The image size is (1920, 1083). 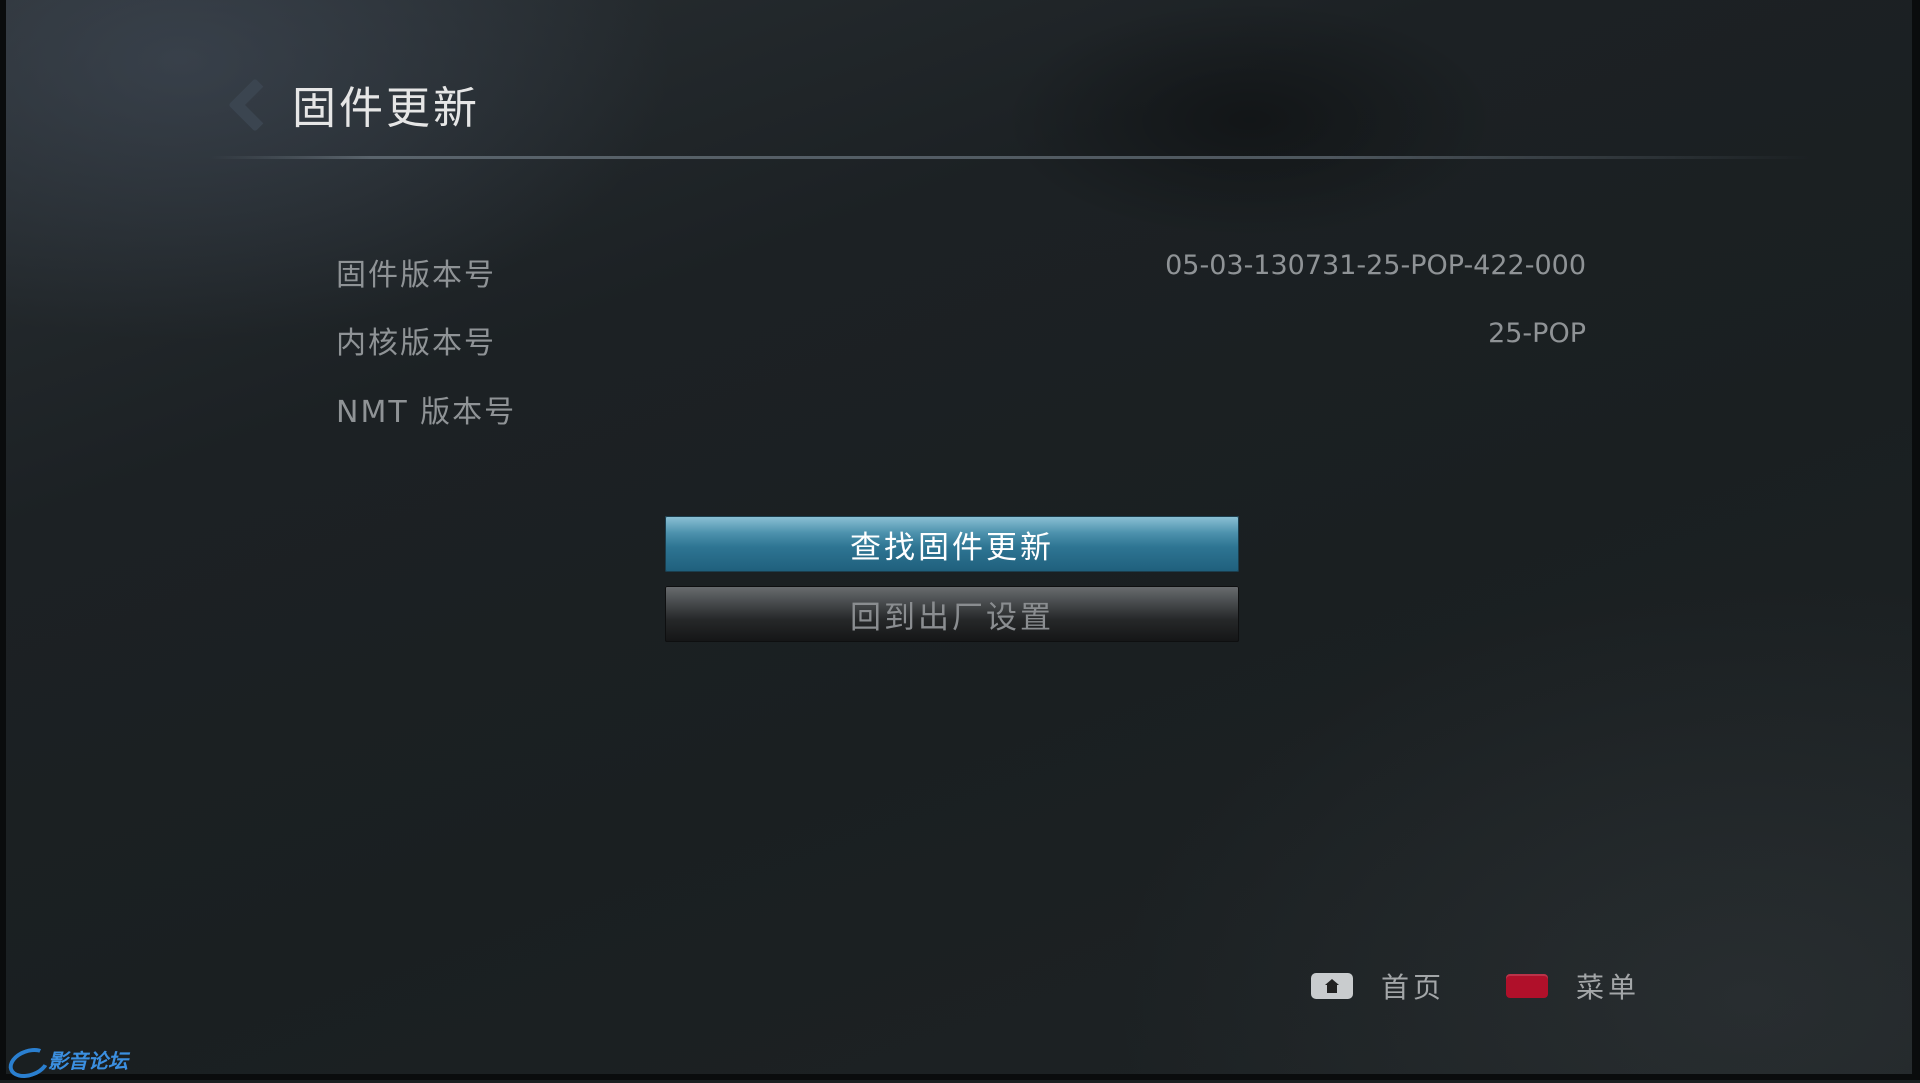 What do you see at coordinates (952, 614) in the screenshot?
I see `factory-reset-button: 回到出厂设置` at bounding box center [952, 614].